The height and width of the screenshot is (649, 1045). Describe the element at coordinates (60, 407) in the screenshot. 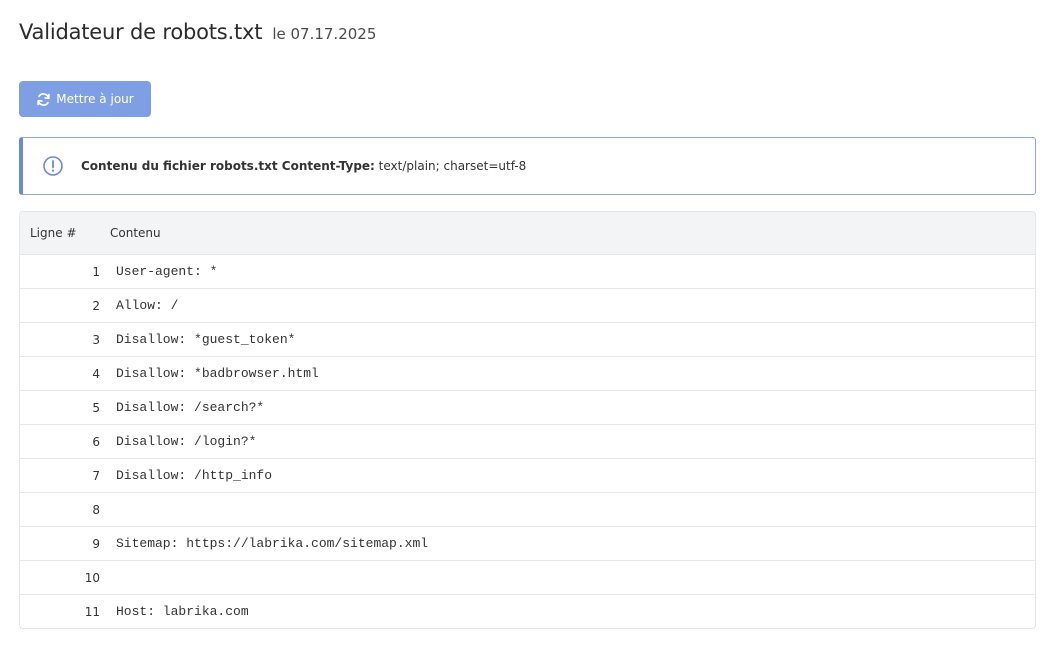

I see `line-number: 5` at that location.